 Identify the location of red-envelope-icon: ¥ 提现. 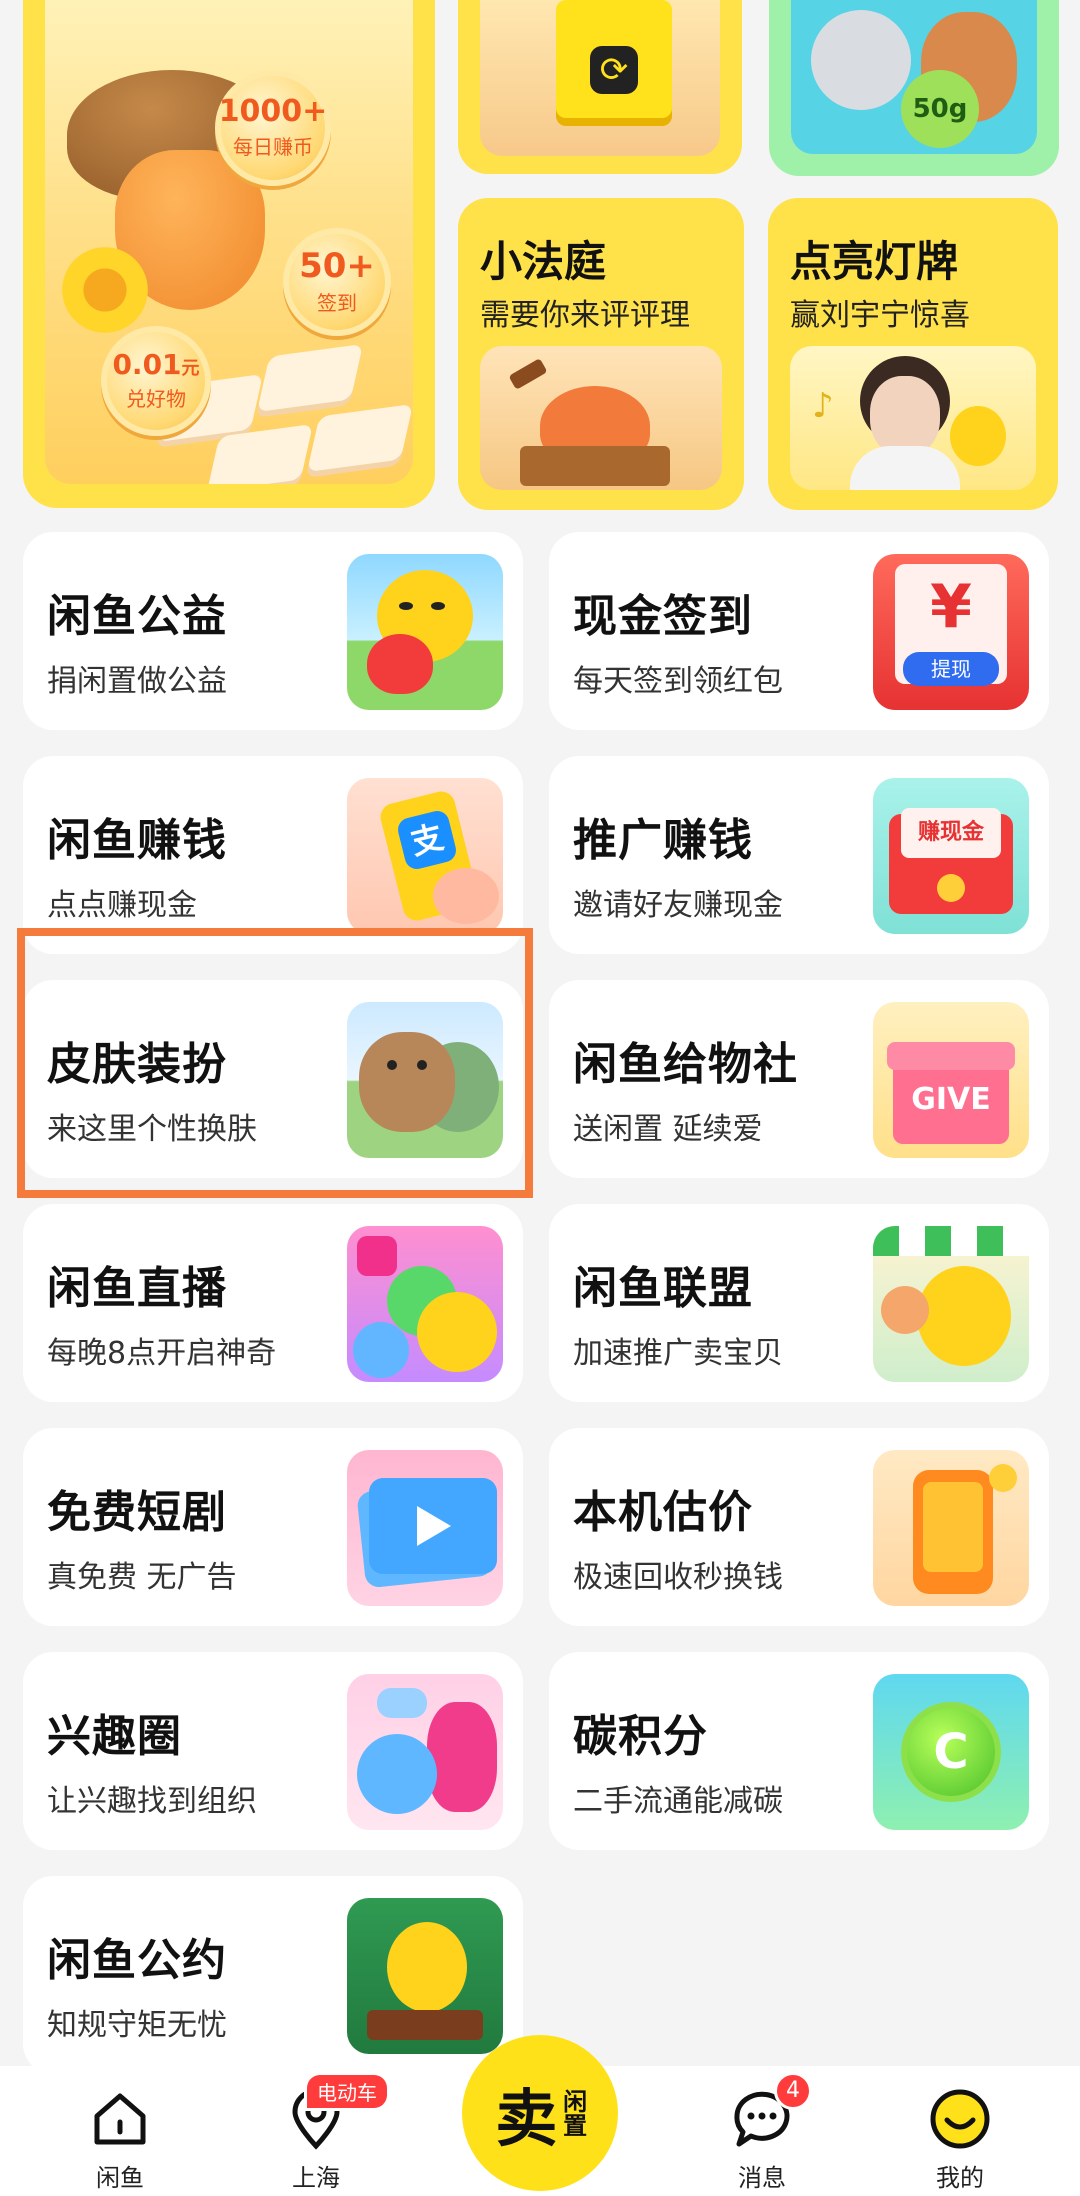
(951, 632).